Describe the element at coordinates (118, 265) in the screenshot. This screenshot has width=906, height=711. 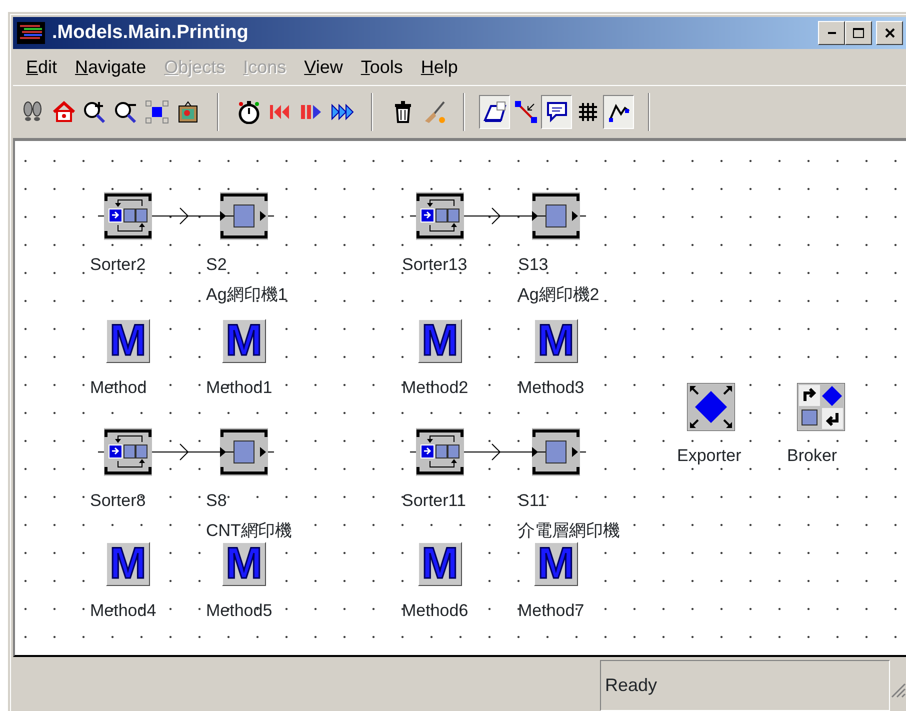
I see `node-label: Sorter2` at that location.